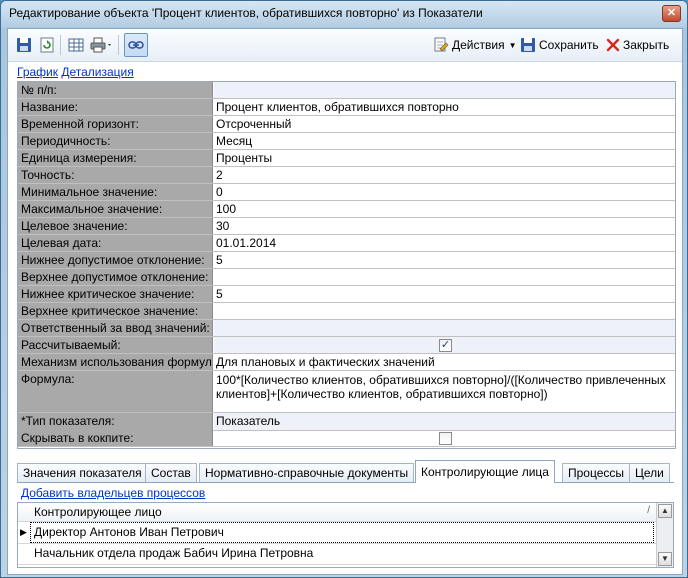  Describe the element at coordinates (478, 45) in the screenshot. I see `actions-label: Действия` at that location.